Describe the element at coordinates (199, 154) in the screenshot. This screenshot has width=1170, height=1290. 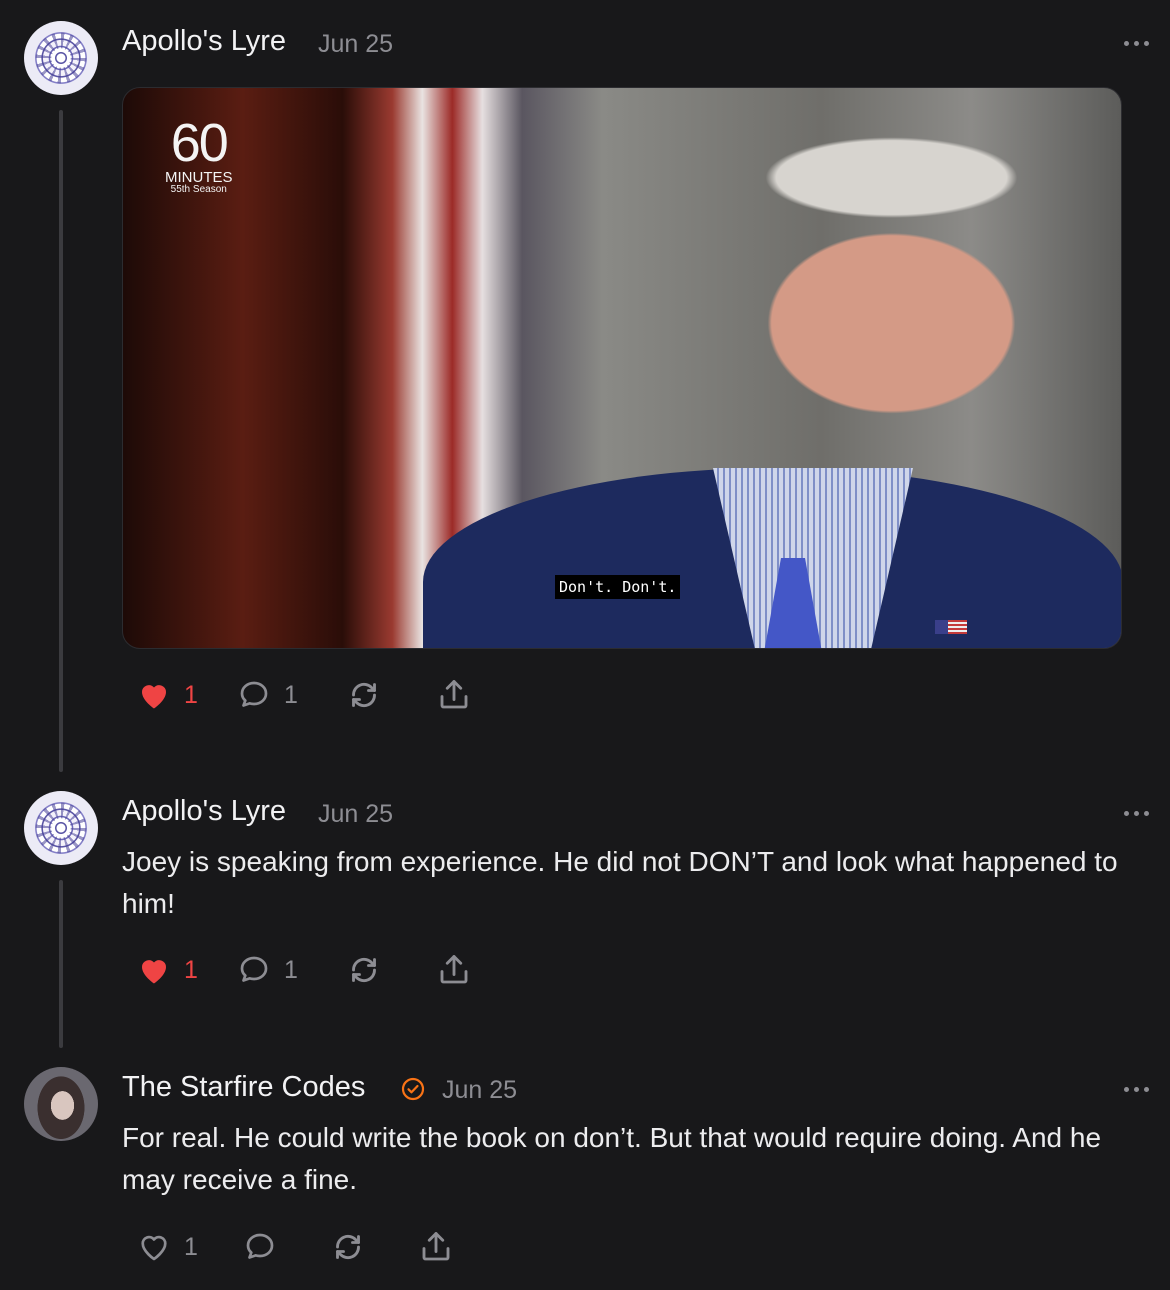
I see `show-logo: 60 MINUTES 55th Season` at that location.